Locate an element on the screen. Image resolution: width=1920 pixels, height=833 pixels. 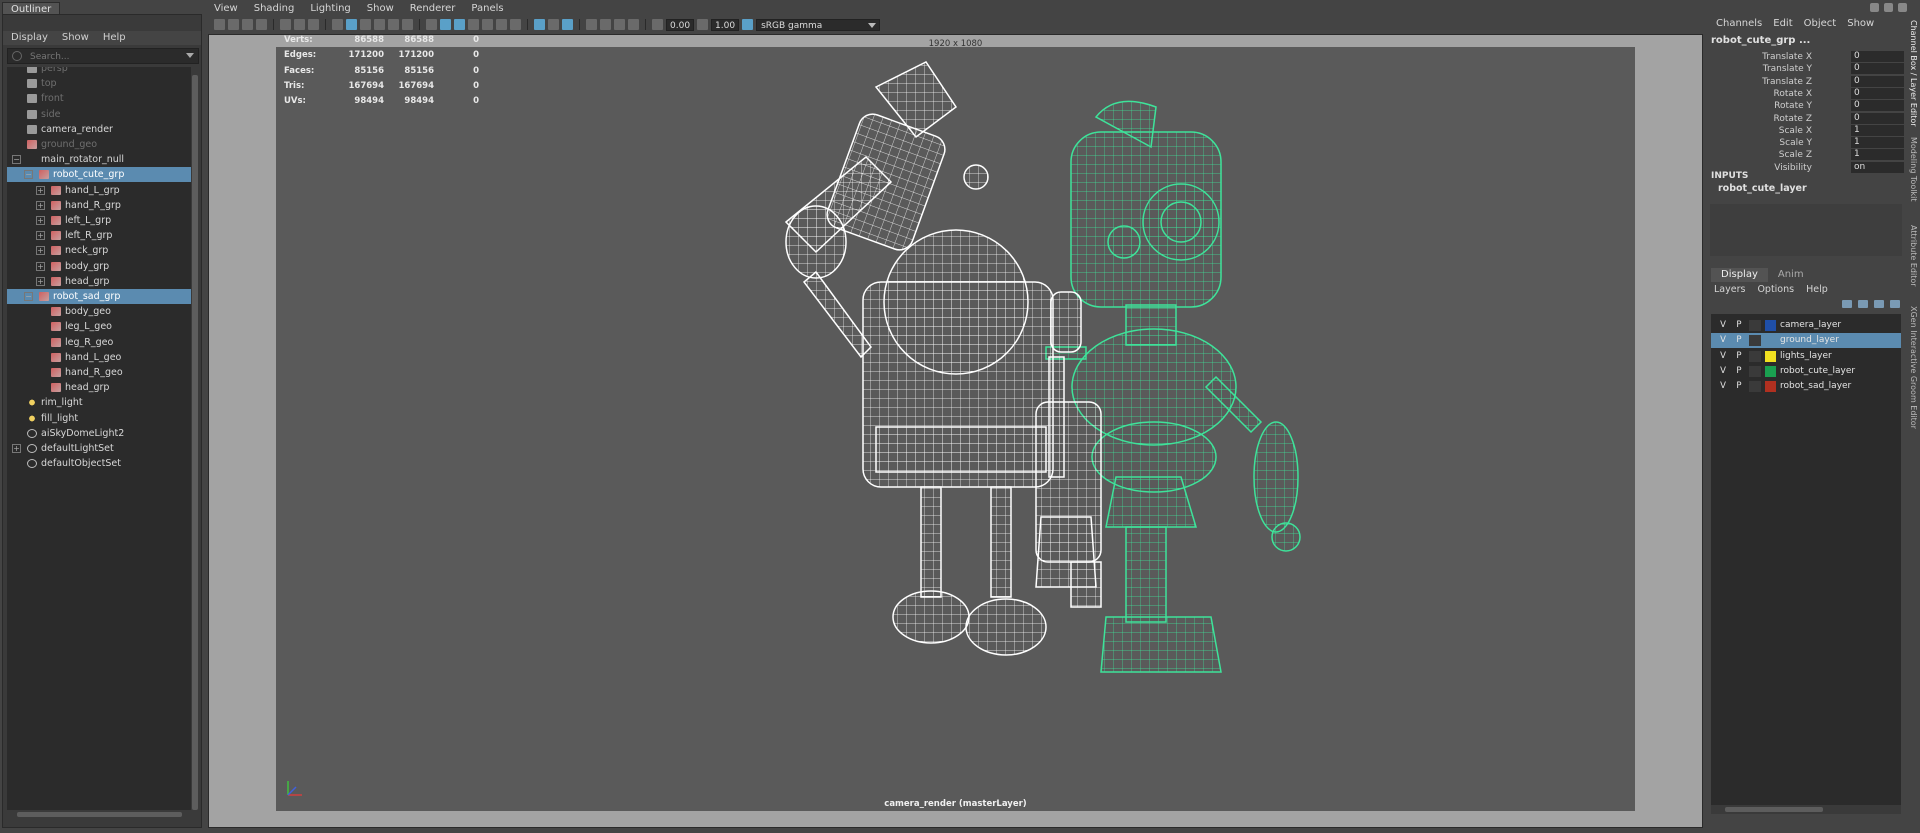
color-management-icon is located at coordinates (748, 24).